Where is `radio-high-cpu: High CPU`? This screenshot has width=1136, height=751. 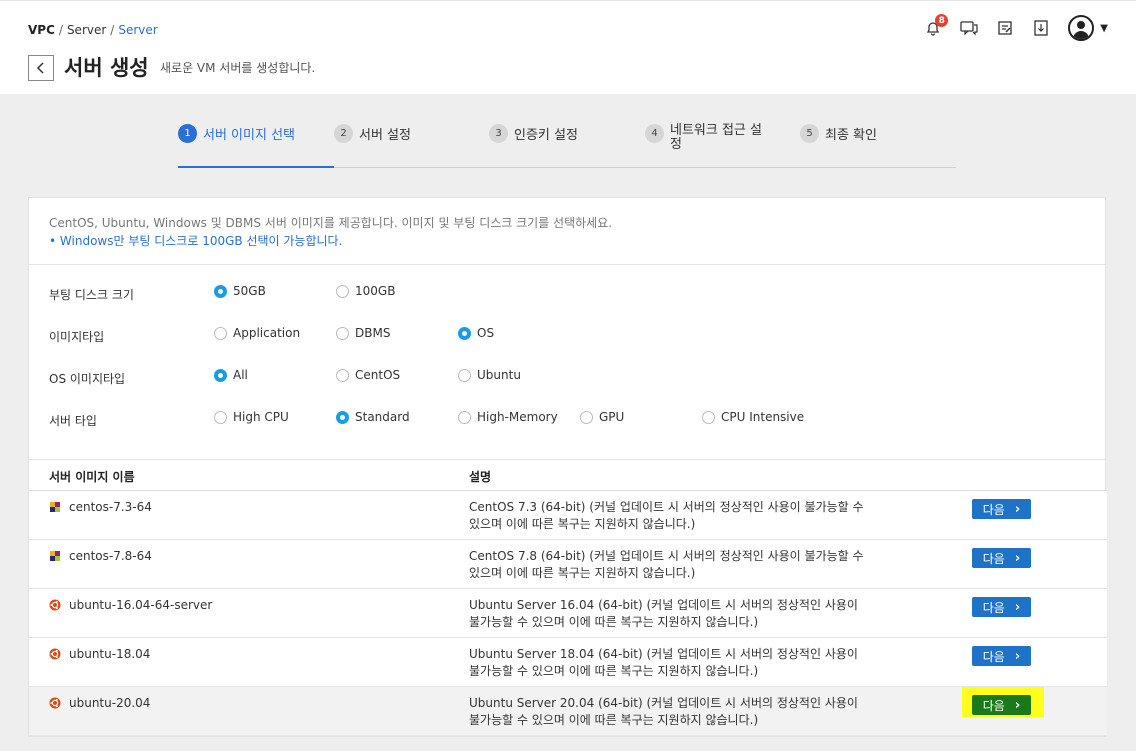 radio-high-cpu: High CPU is located at coordinates (251, 417).